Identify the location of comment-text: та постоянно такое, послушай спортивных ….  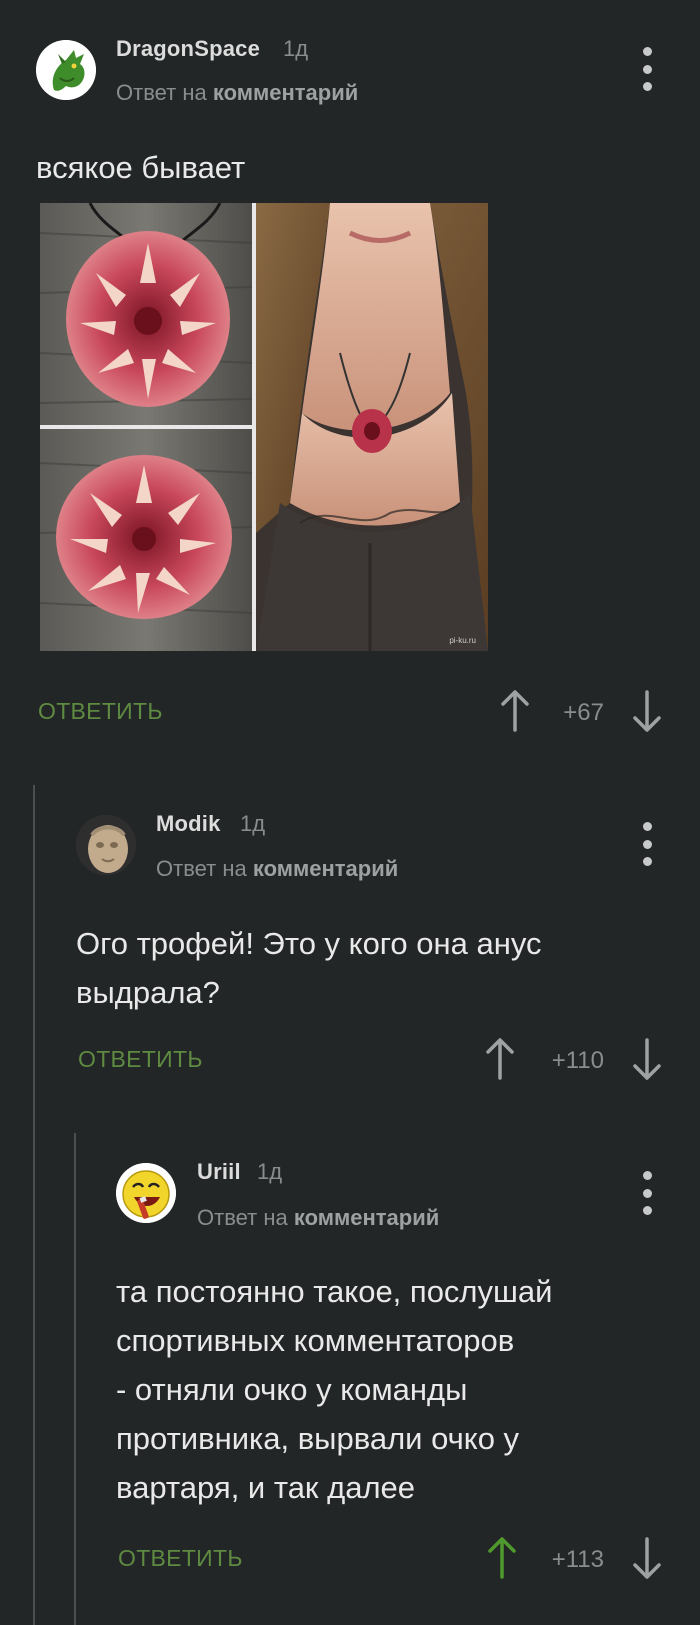
(334, 1389).